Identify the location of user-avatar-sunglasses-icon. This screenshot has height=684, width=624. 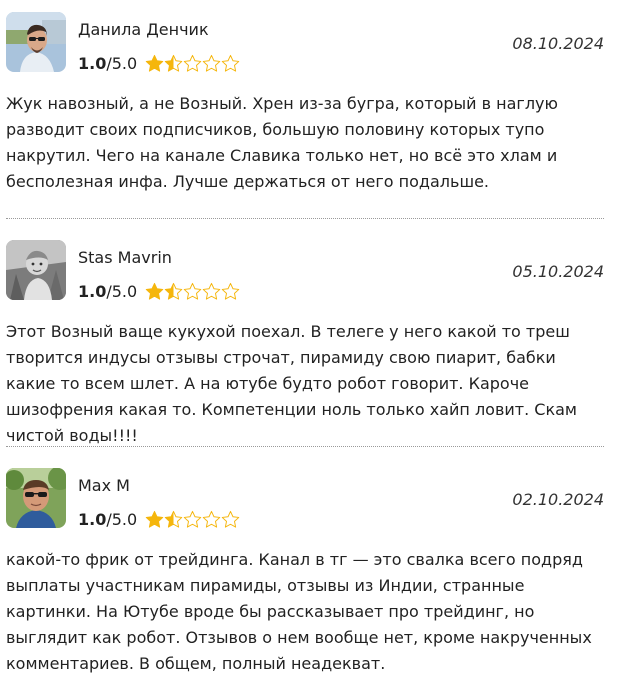
(36, 42).